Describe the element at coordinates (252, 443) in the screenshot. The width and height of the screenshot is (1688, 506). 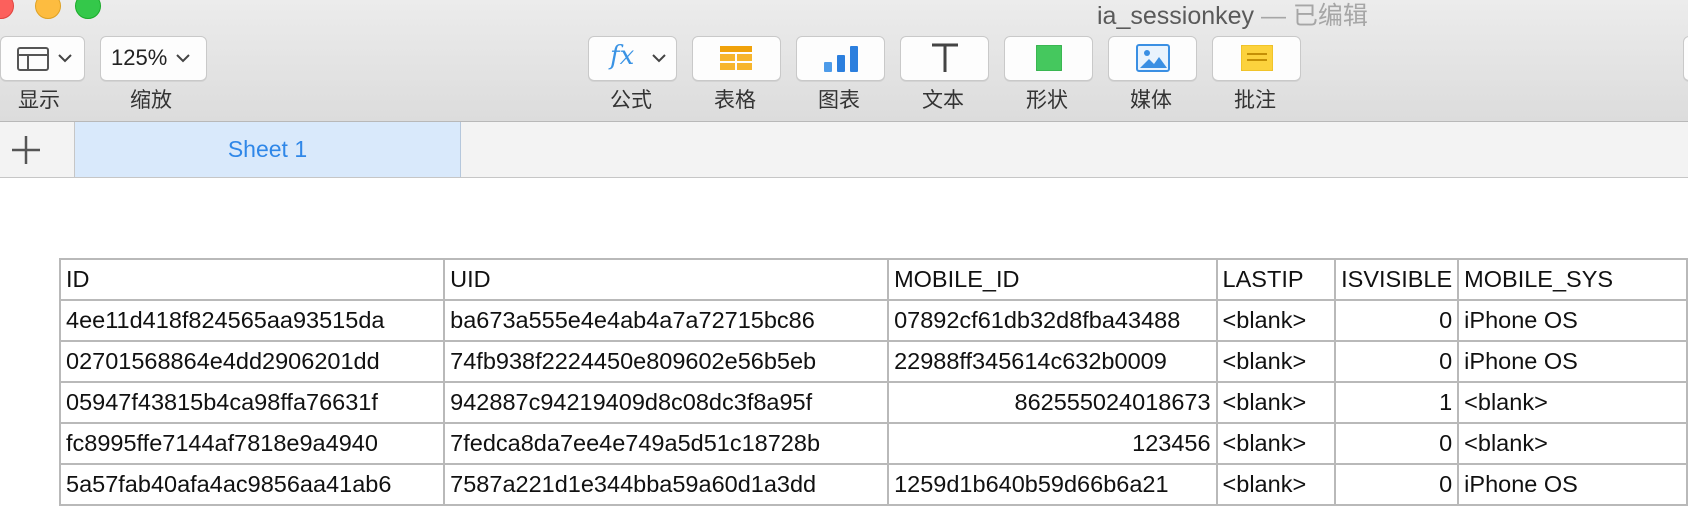
I see `table-cell: fc8995ffe7144af7818e9a4940` at that location.